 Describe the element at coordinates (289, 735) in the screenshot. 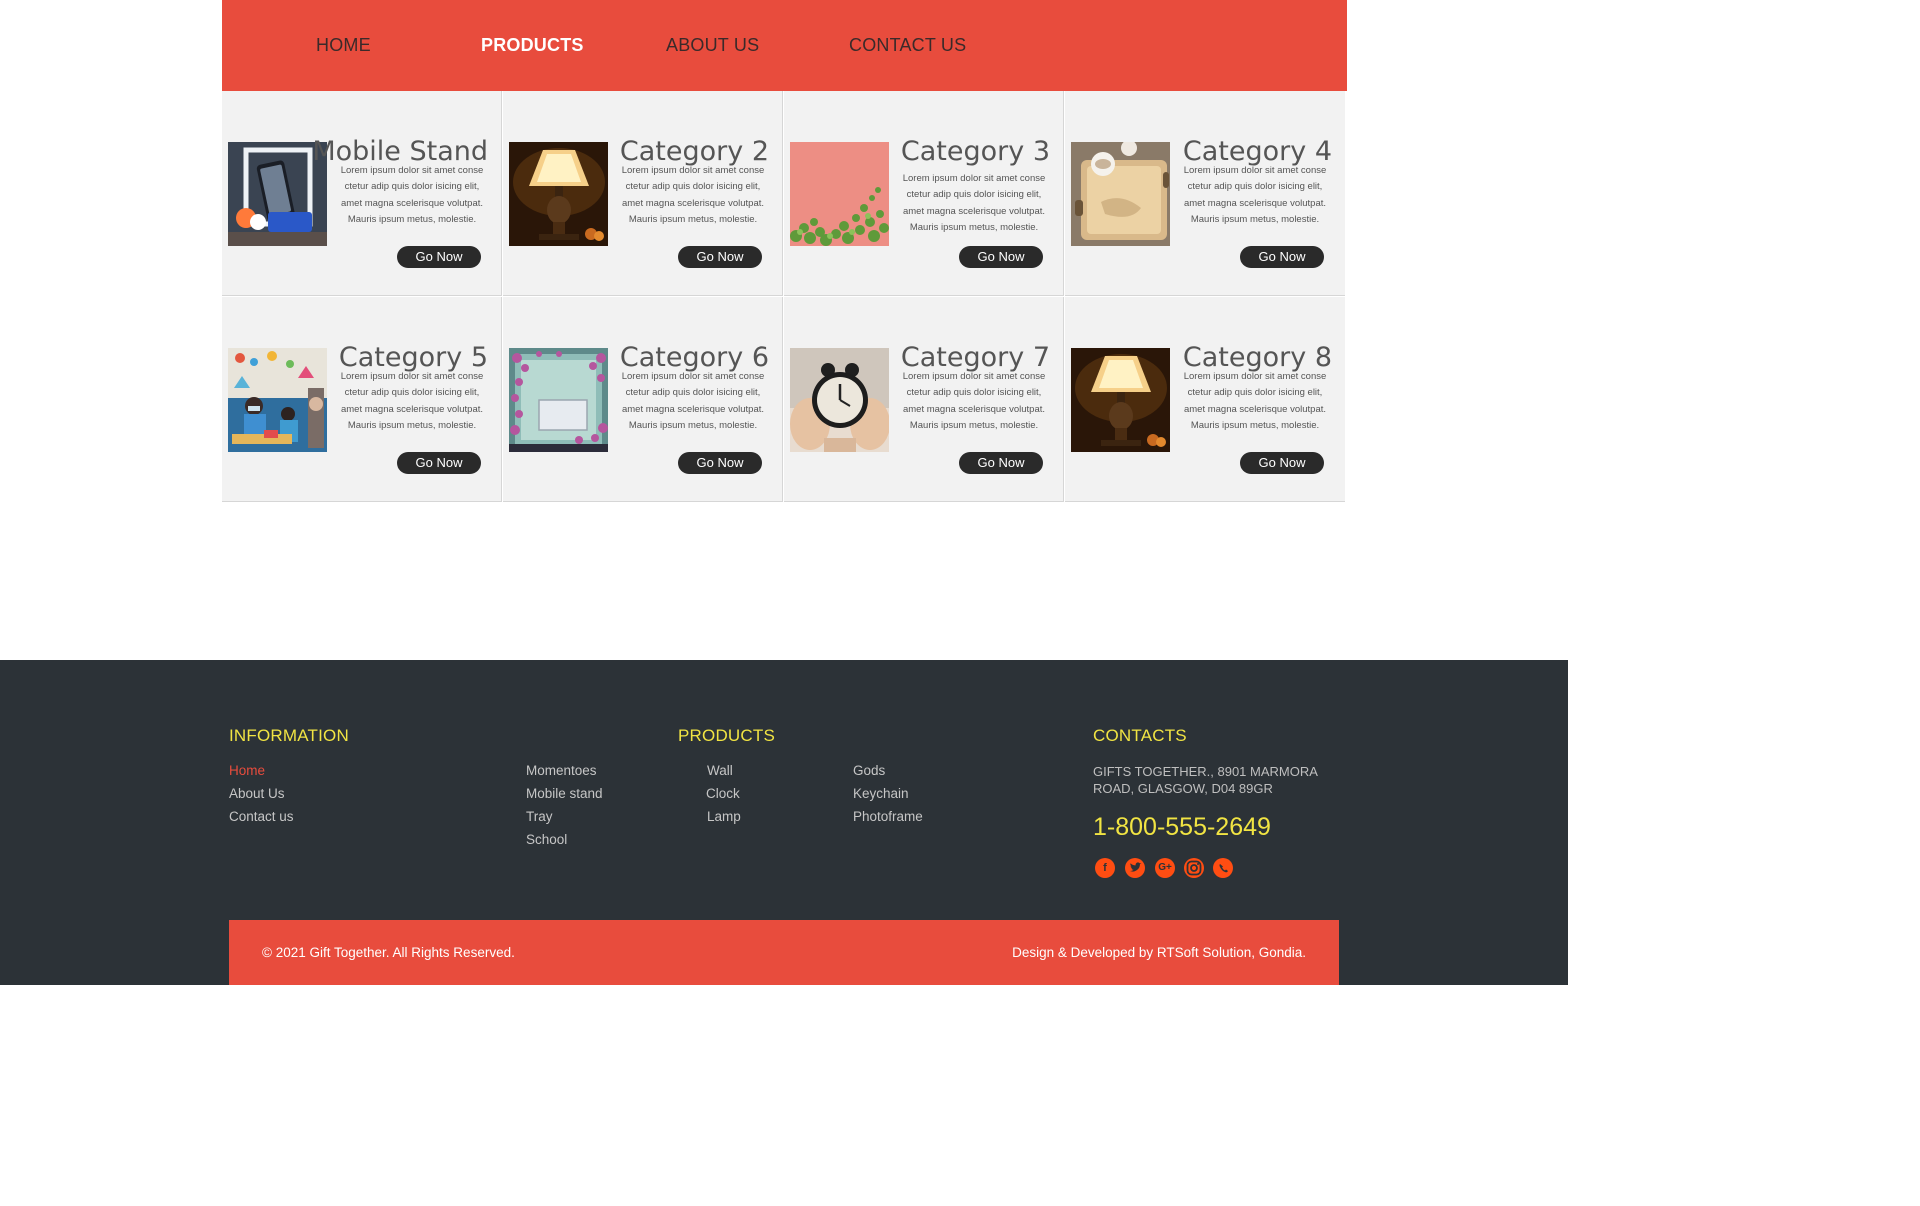

I see `information-heading: INFORMATION` at that location.